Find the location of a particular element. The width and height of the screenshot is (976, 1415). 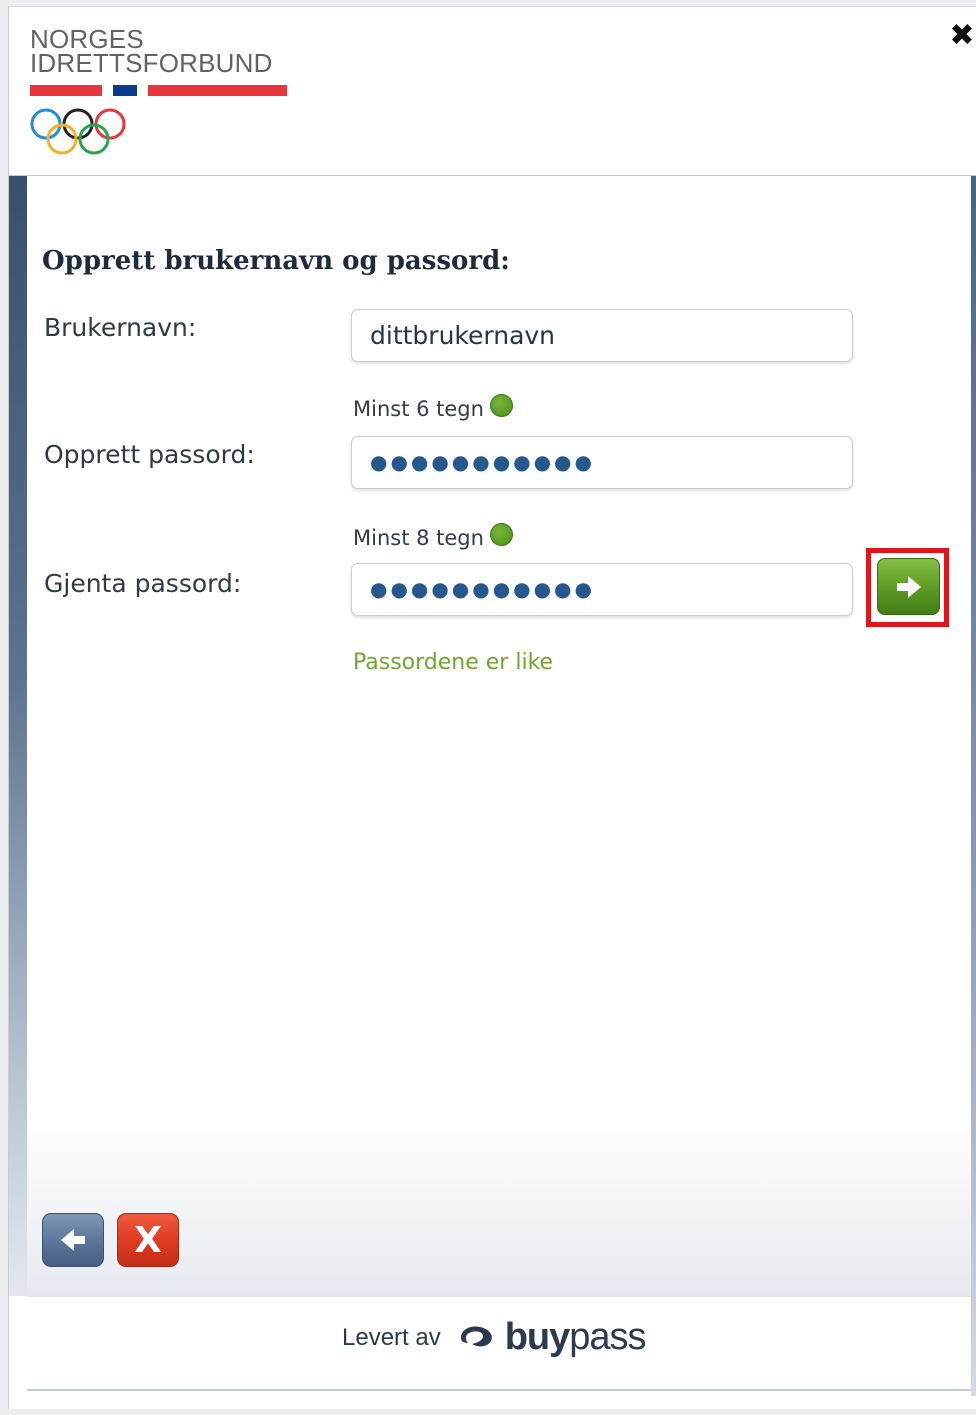

repeat-password-input: ●●●●●●●●●●● is located at coordinates (602, 589).